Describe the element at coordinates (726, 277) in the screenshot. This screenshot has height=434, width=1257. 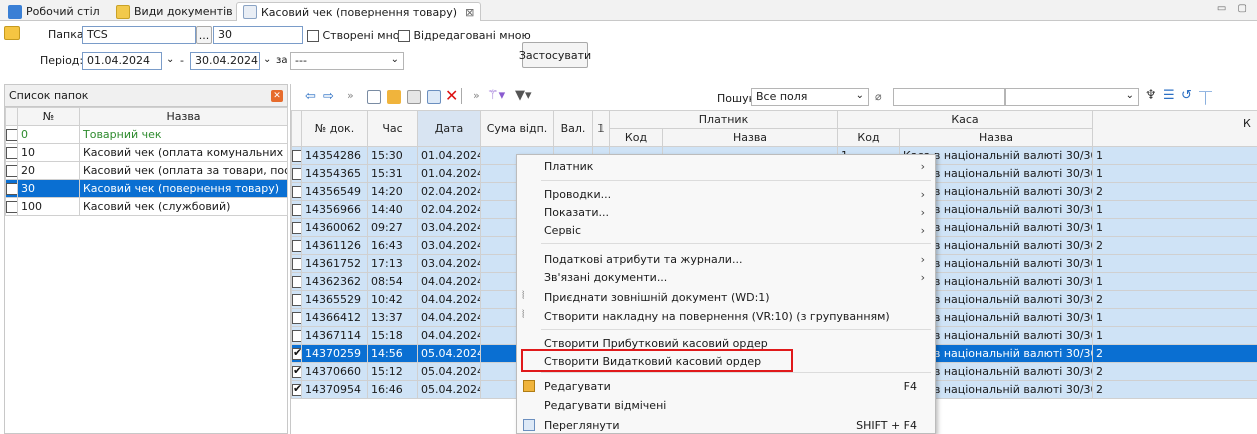
I see `menu-item-6: Зв'язані документи... ›` at that location.